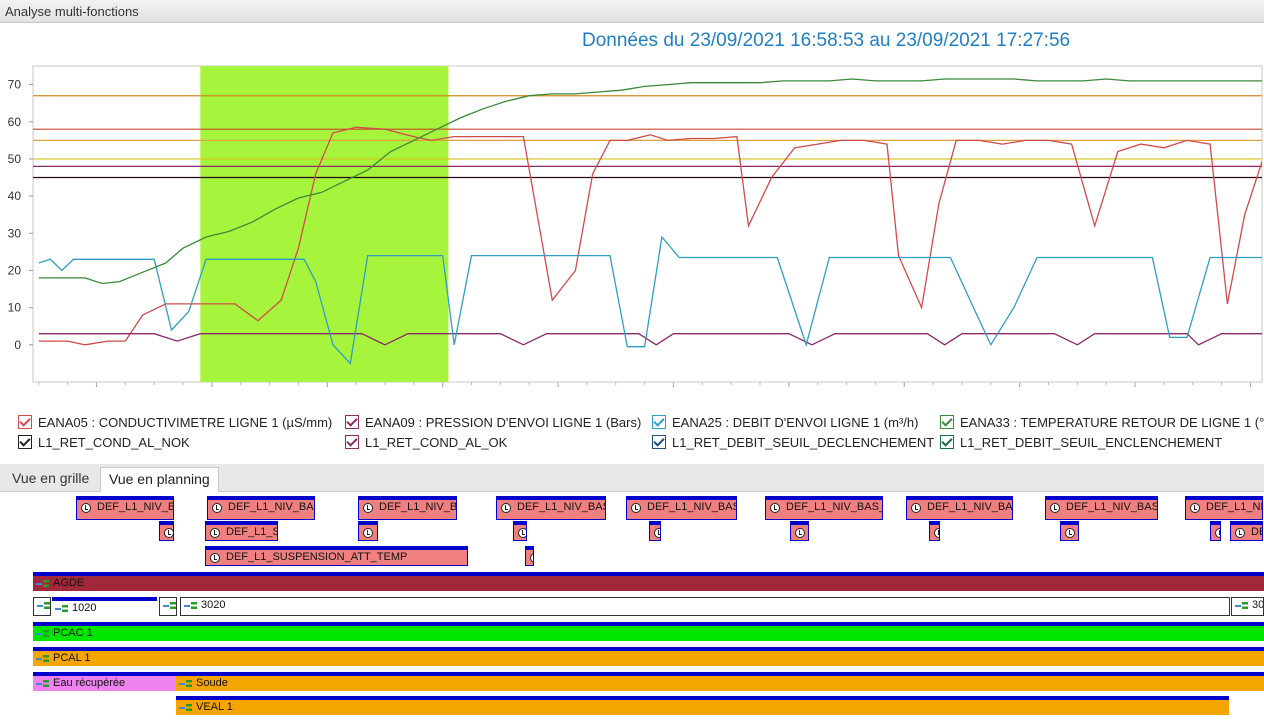 The height and width of the screenshot is (721, 1264). Describe the element at coordinates (69, 583) in the screenshot. I see `bar-label: AGDE` at that location.